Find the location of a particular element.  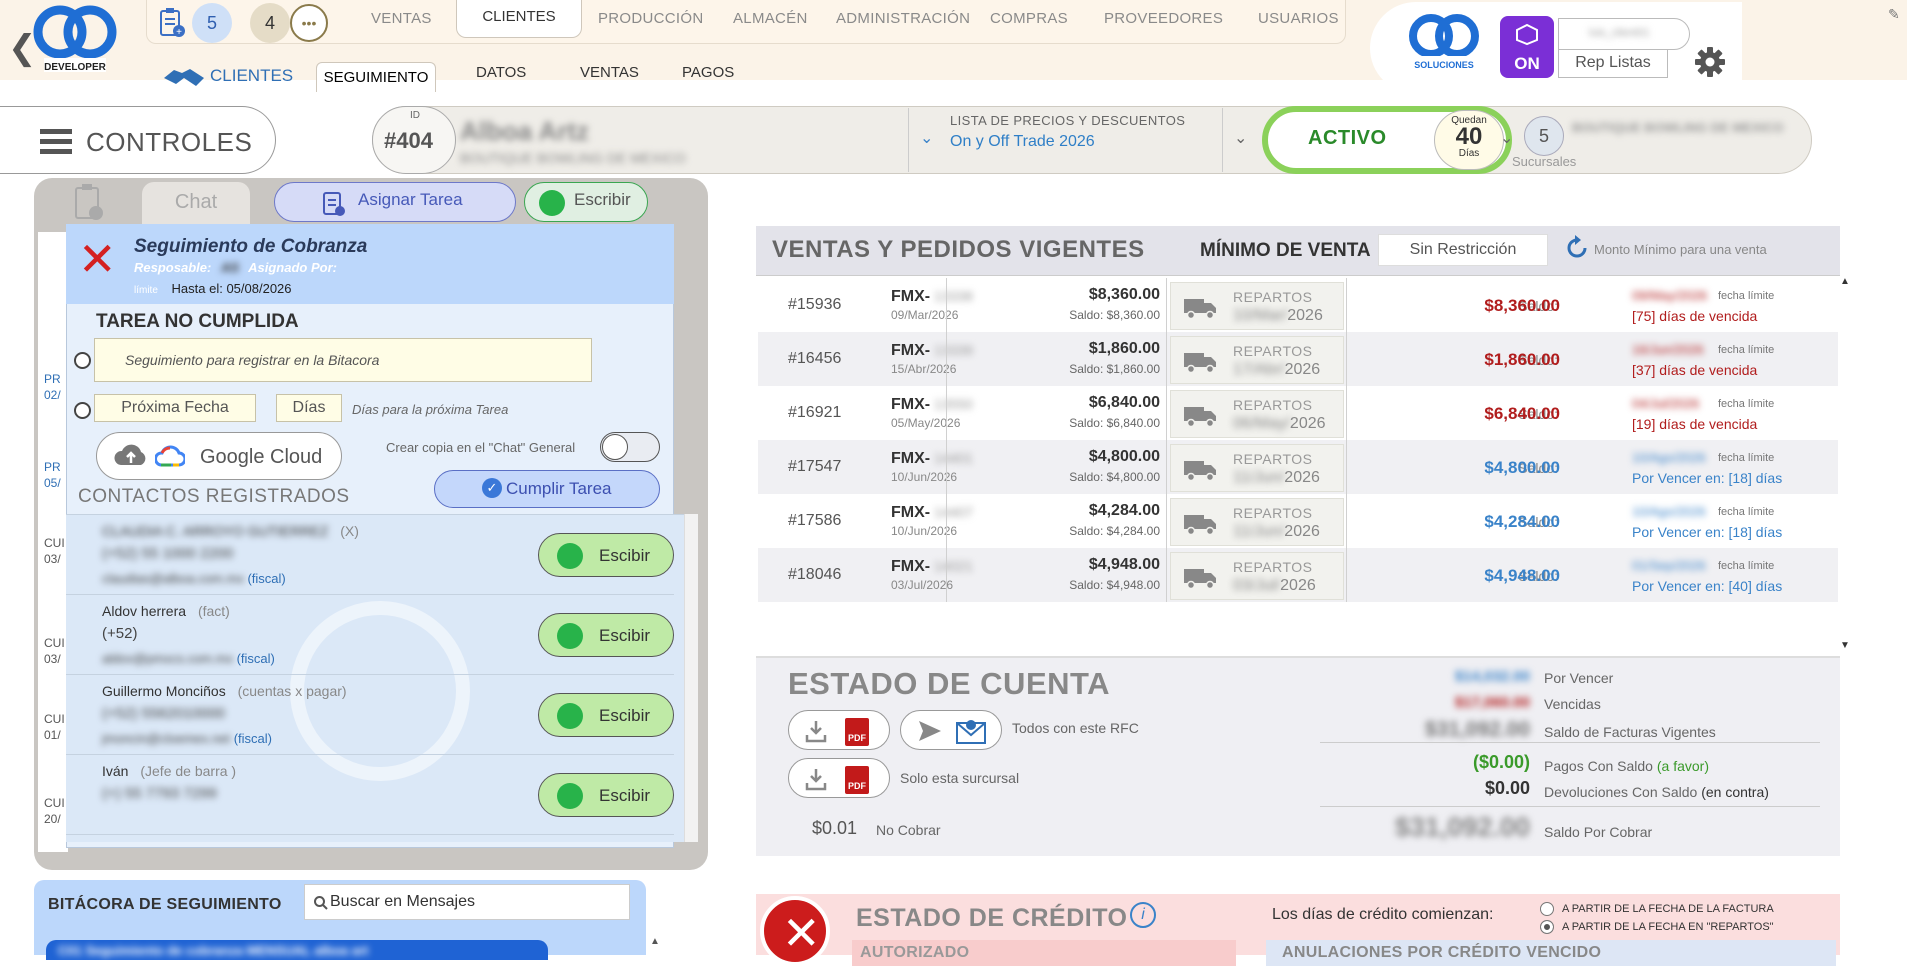

soluciones-logo-icon: SOLUCIONES is located at coordinates (1444, 45).